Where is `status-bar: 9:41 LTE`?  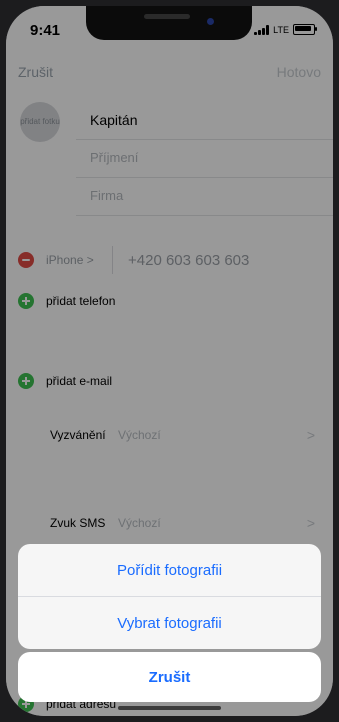 status-bar: 9:41 LTE is located at coordinates (169, 28).